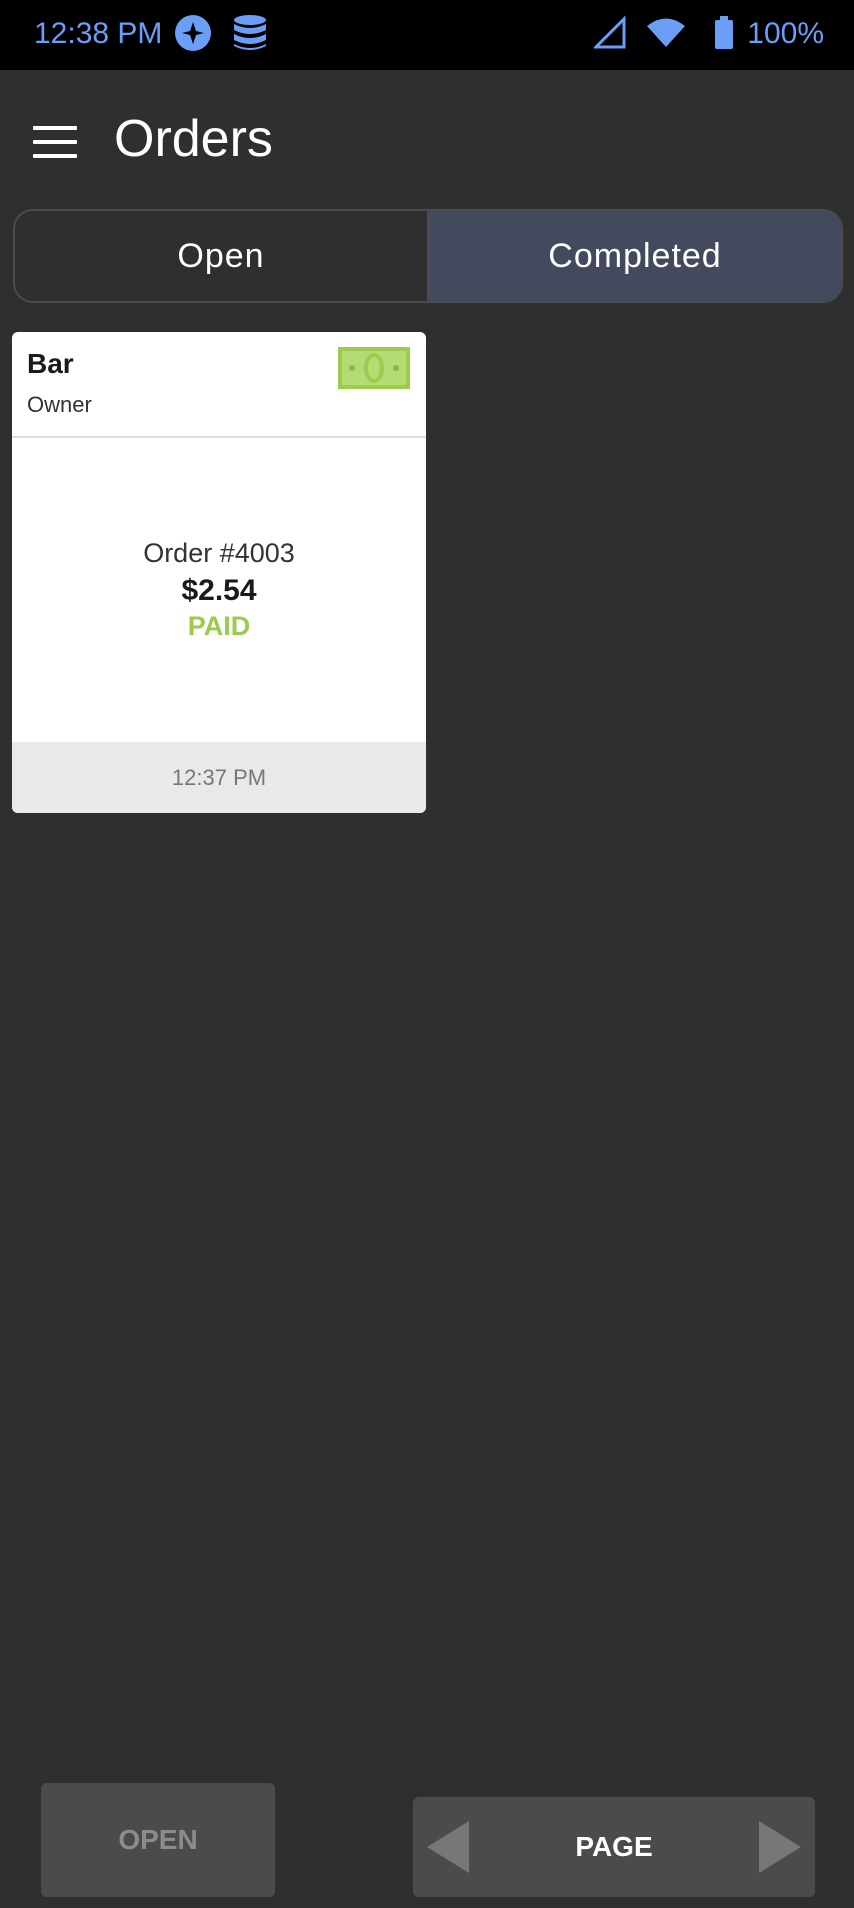  I want to click on order-number: Order #4003, so click(219, 553).